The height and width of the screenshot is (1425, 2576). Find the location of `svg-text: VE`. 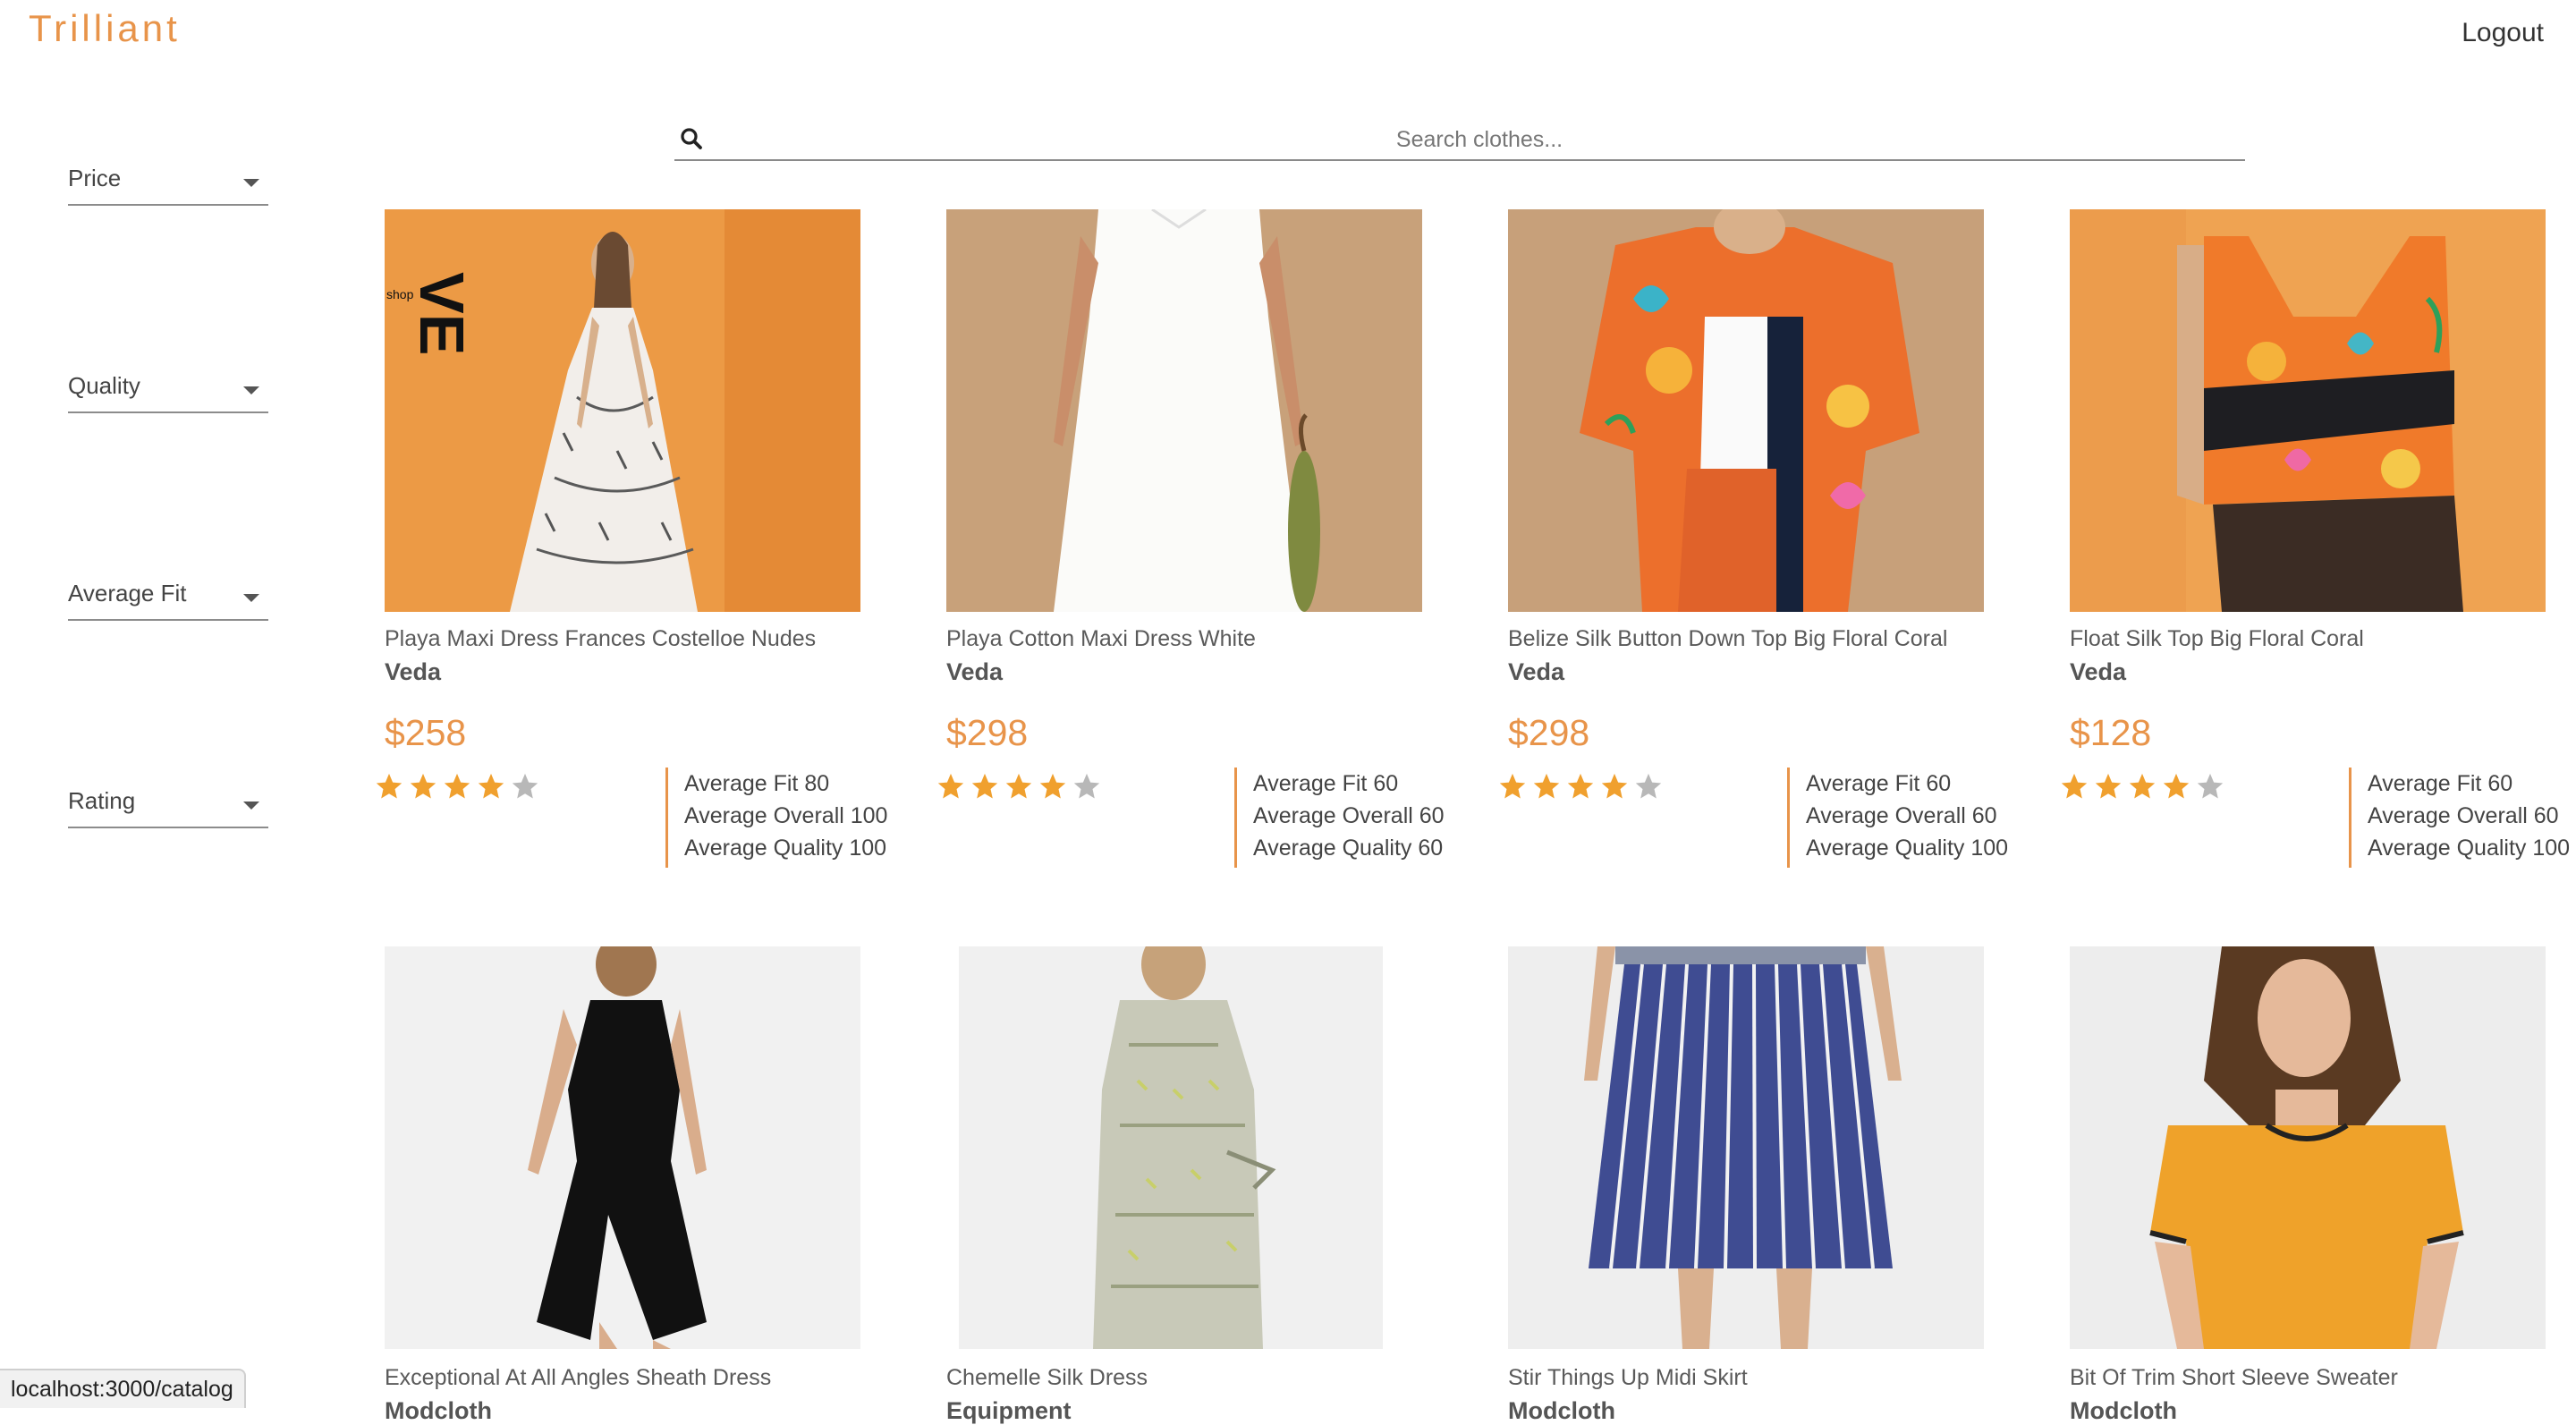

svg-text: VE is located at coordinates (442, 313).